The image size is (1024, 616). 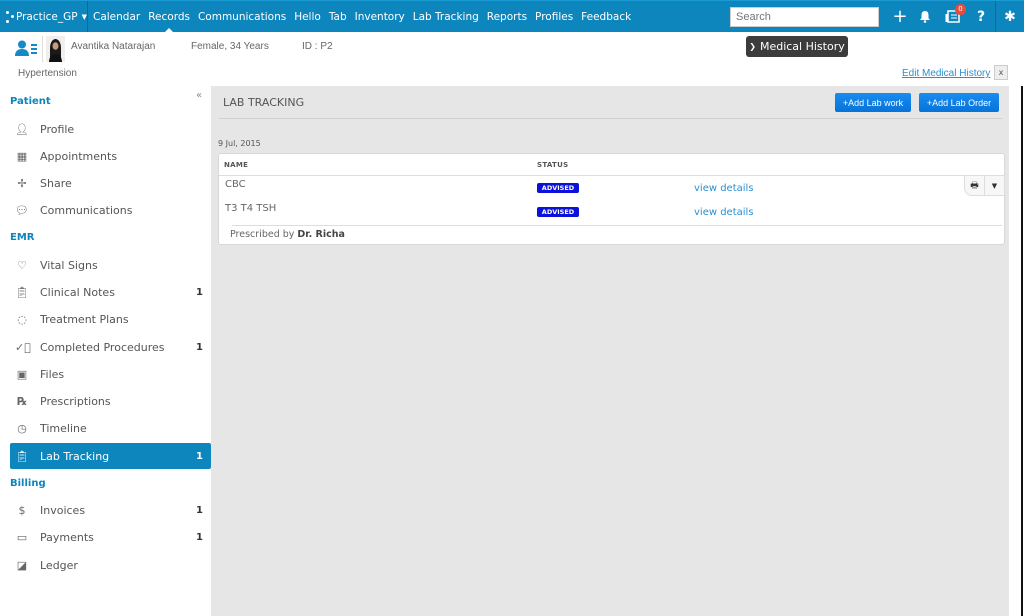 I want to click on right-edge, so click(x=1016, y=351).